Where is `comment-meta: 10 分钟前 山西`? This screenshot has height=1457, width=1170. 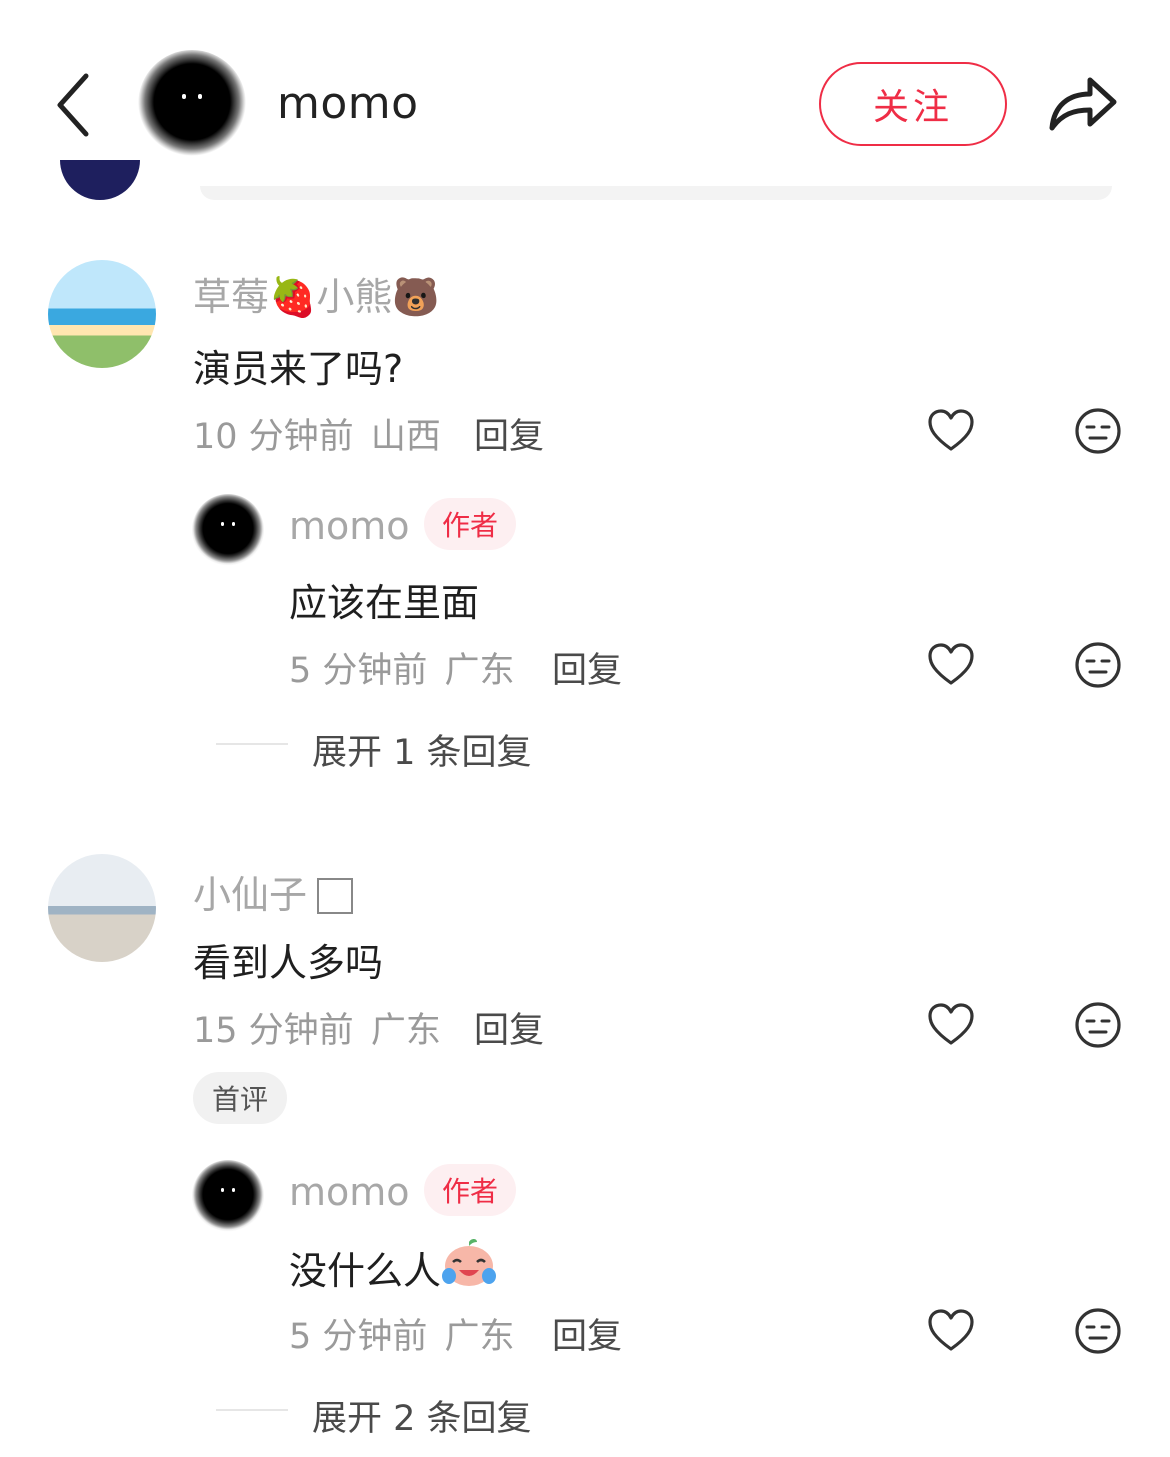 comment-meta: 10 分钟前 山西 is located at coordinates (317, 433).